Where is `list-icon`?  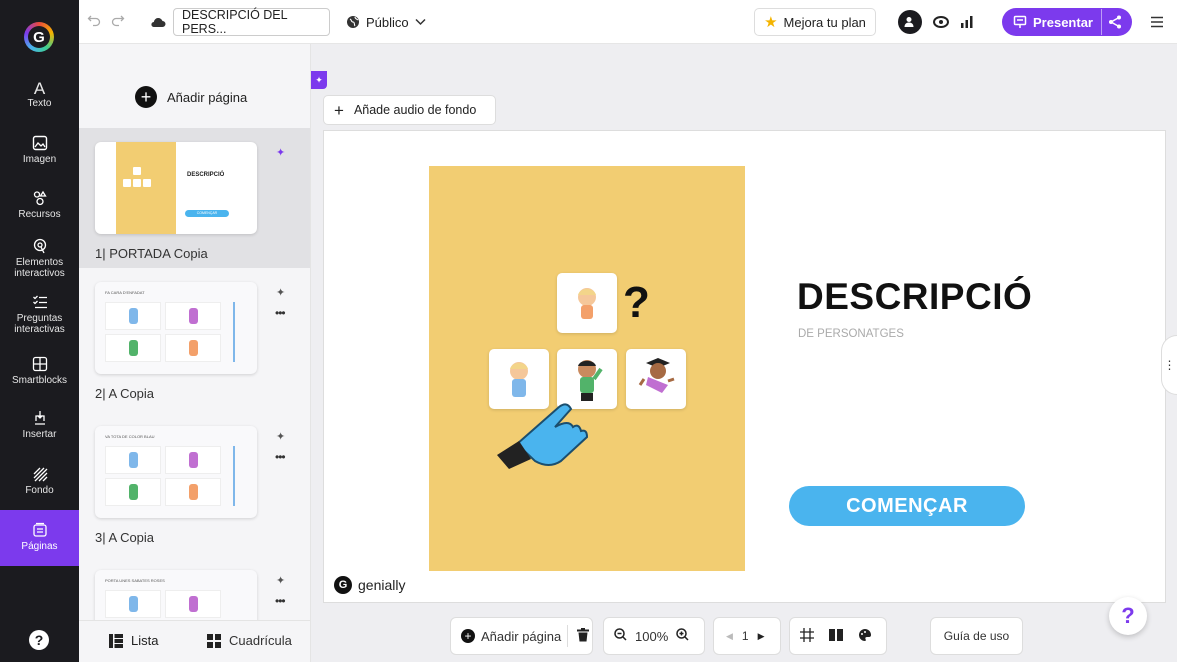
list-icon is located at coordinates (116, 640).